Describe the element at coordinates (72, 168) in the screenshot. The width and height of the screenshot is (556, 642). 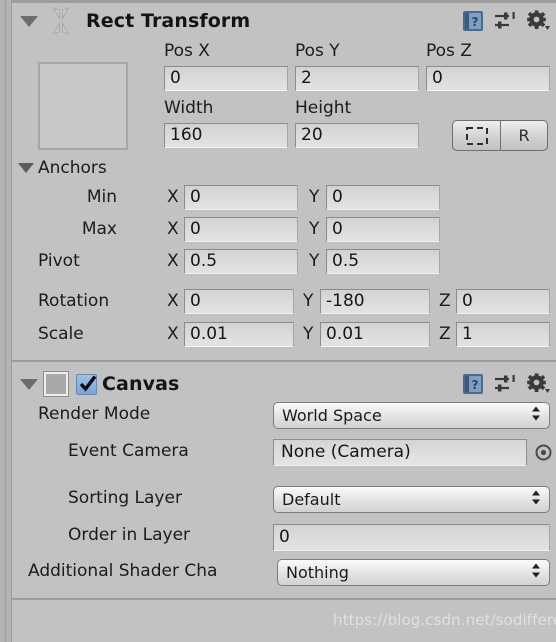
I see `anchors-label: Anchors` at that location.